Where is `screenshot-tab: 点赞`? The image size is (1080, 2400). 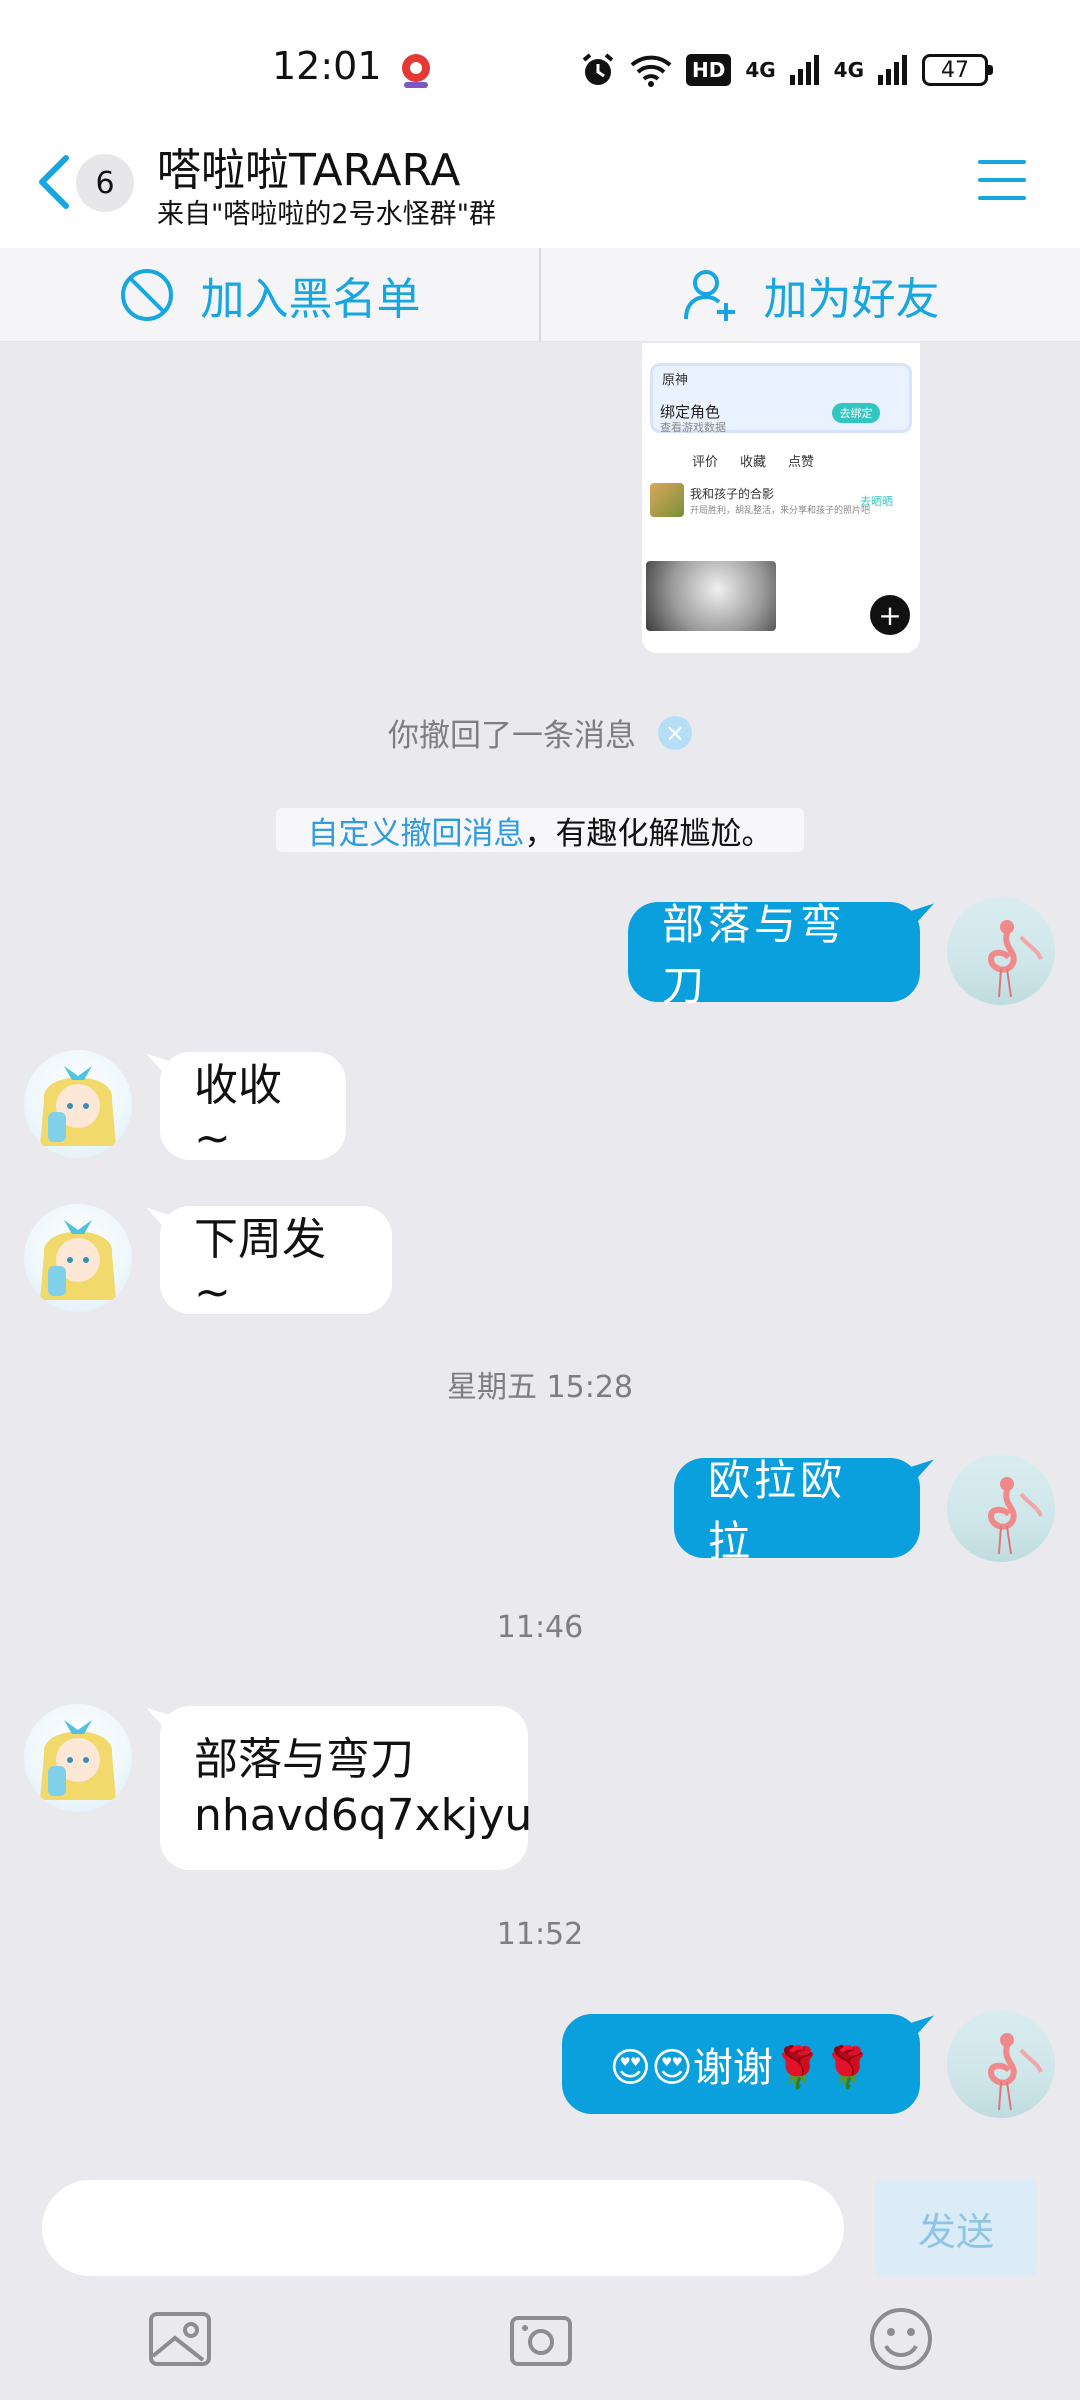 screenshot-tab: 点赞 is located at coordinates (801, 462).